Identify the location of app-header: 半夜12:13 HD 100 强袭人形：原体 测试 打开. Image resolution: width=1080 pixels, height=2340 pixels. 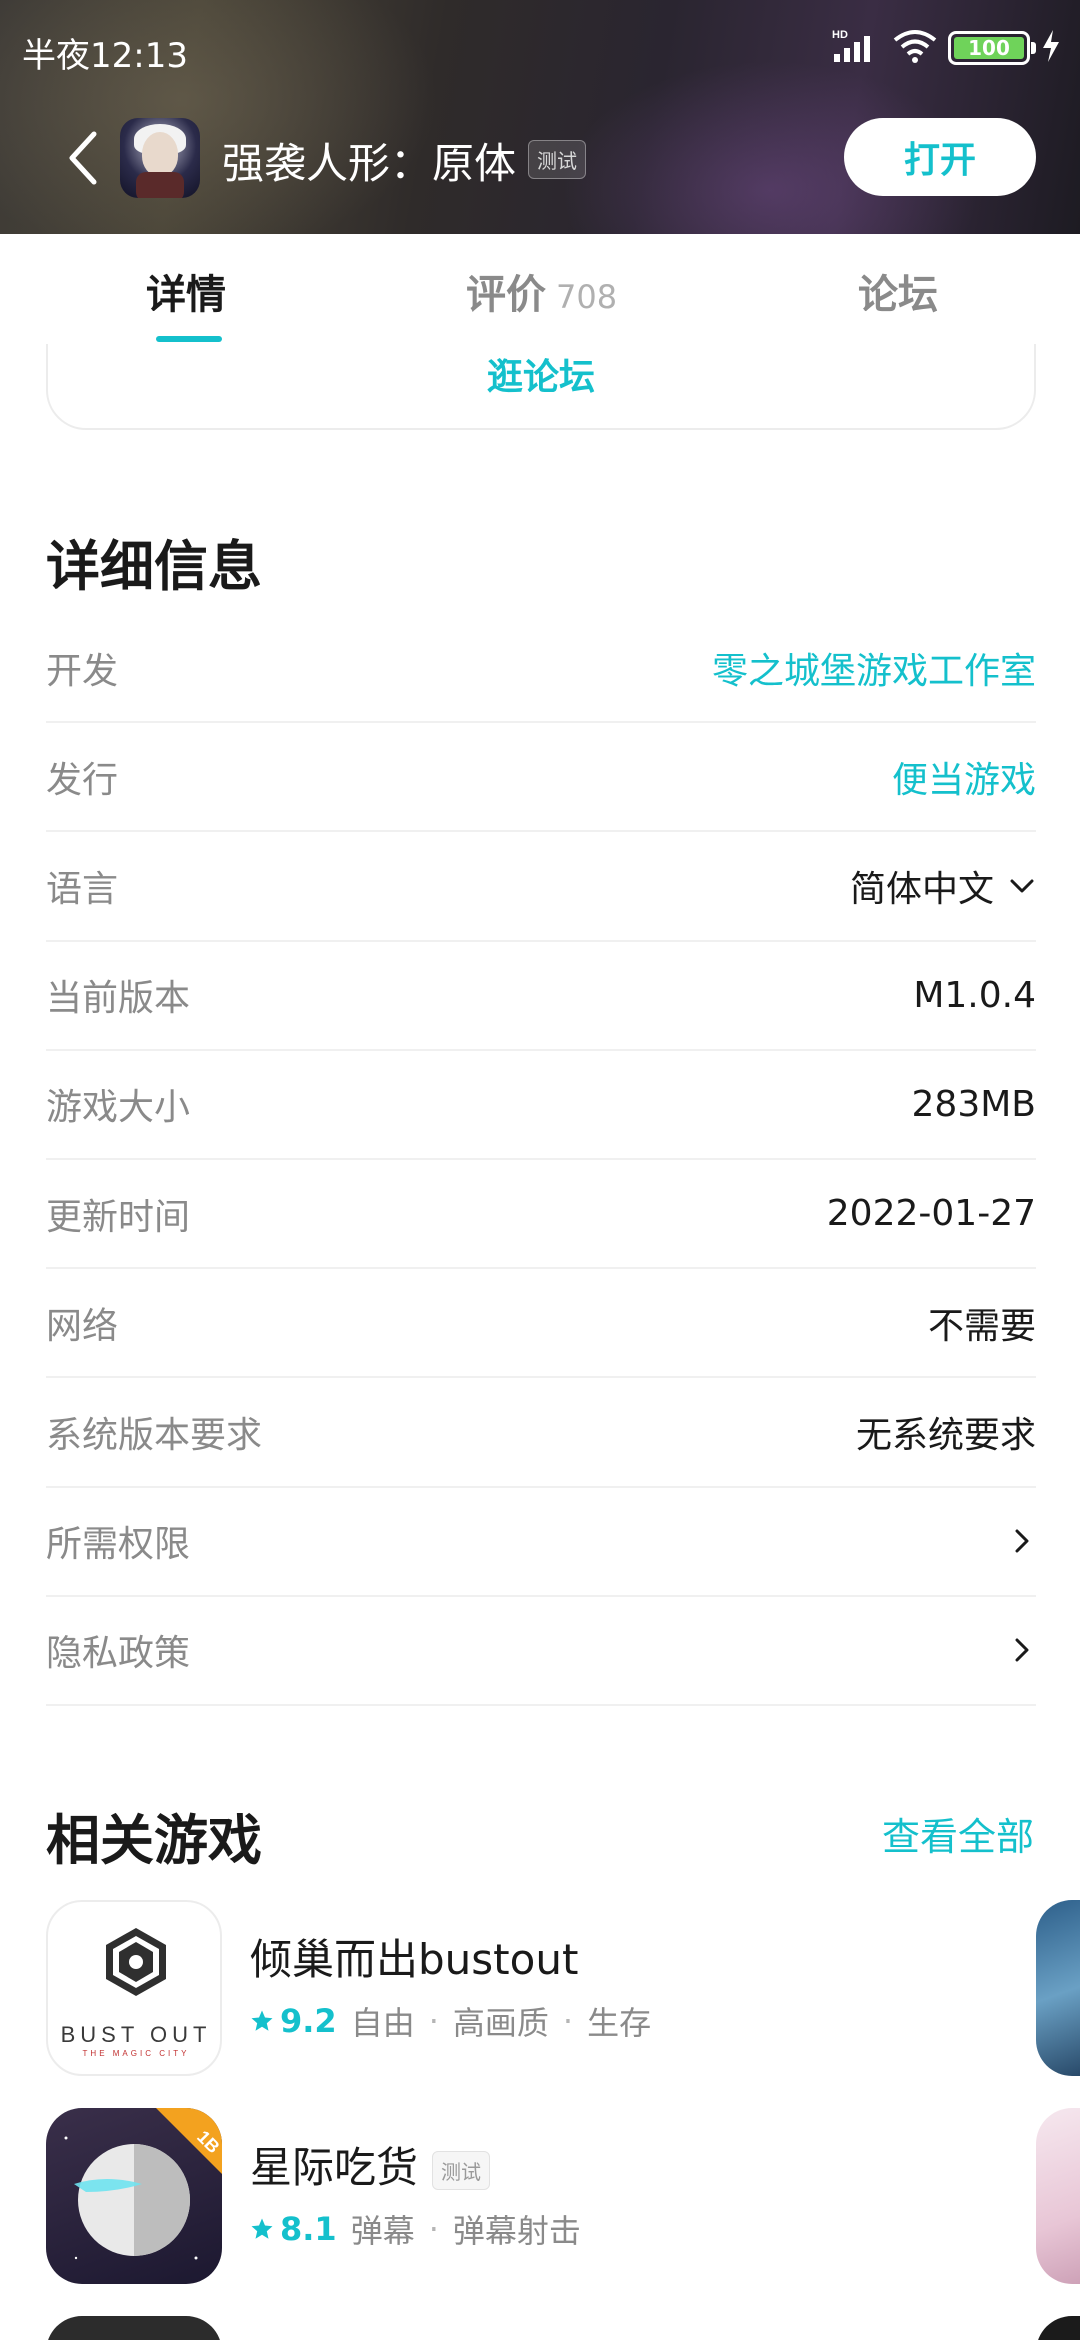
(540, 117).